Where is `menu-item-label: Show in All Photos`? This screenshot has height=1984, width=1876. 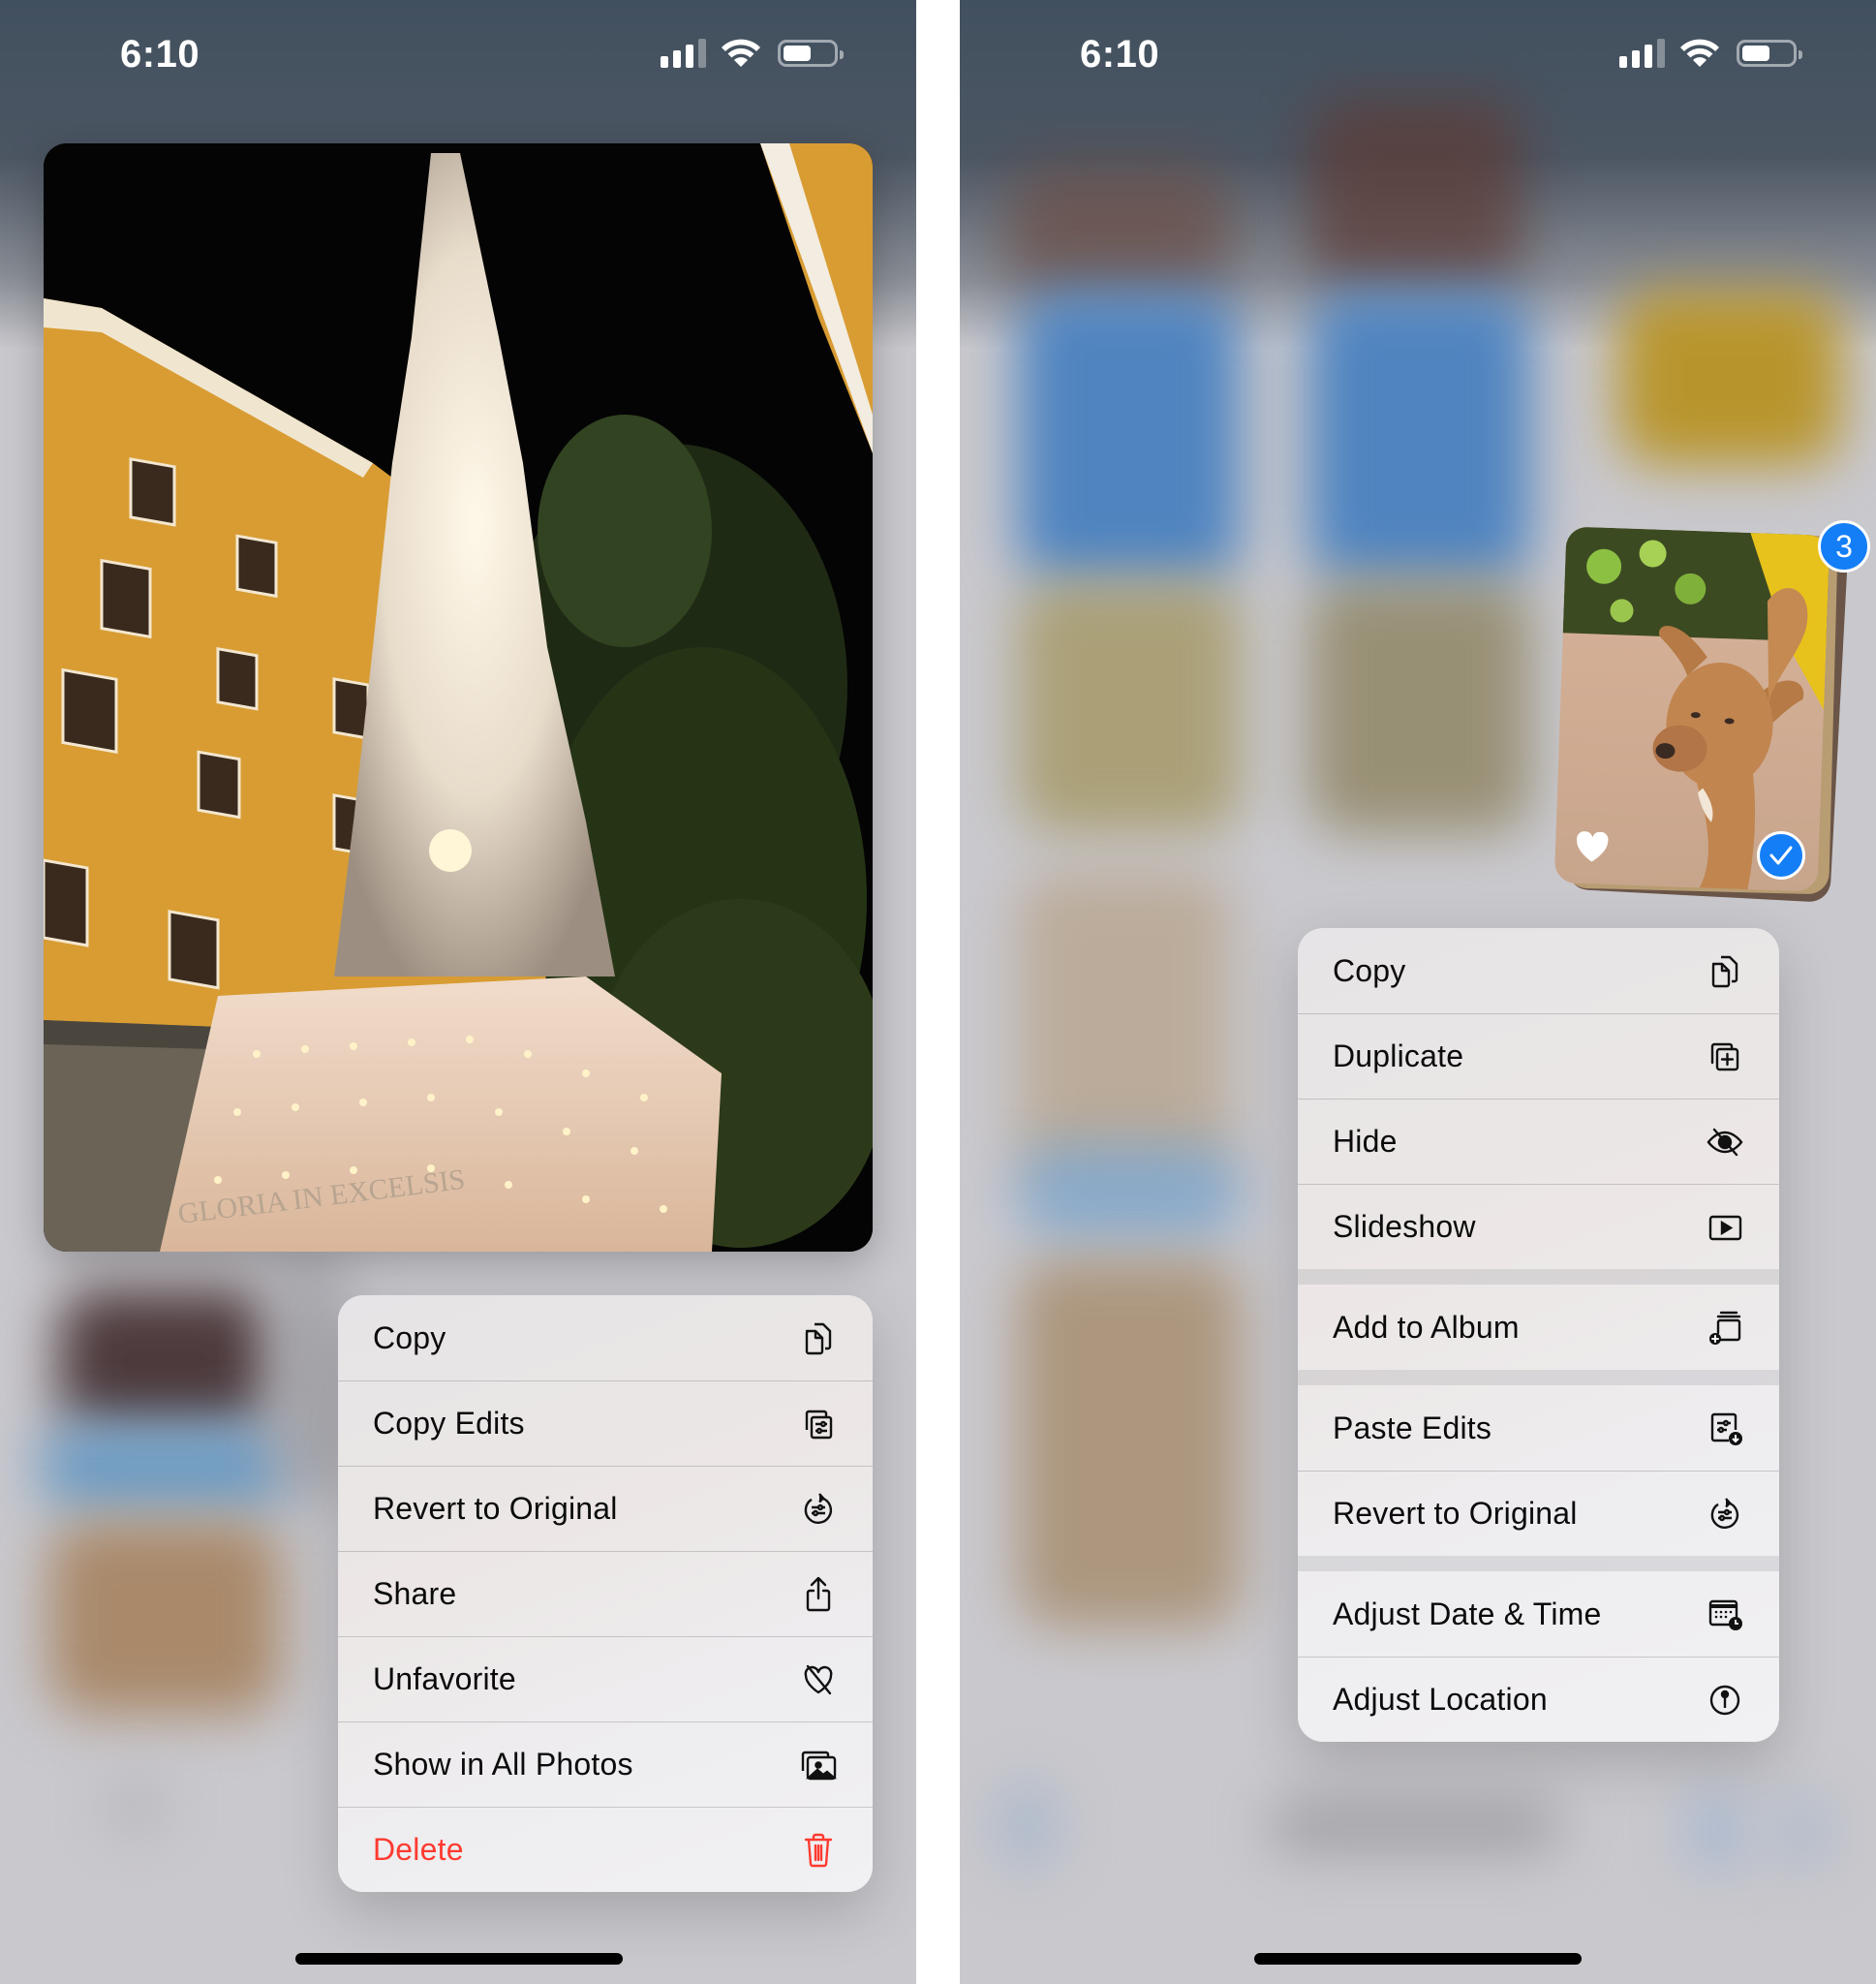
menu-item-label: Show in All Photos is located at coordinates (503, 1764).